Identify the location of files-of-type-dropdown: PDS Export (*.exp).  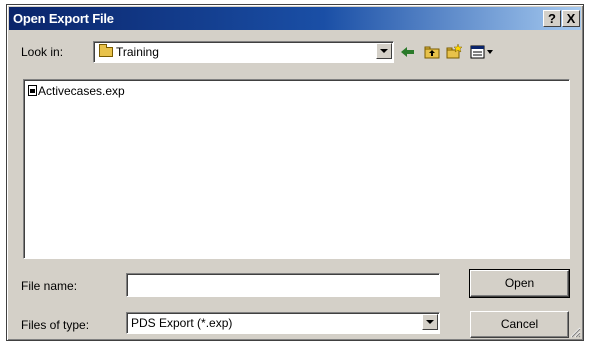
(283, 323).